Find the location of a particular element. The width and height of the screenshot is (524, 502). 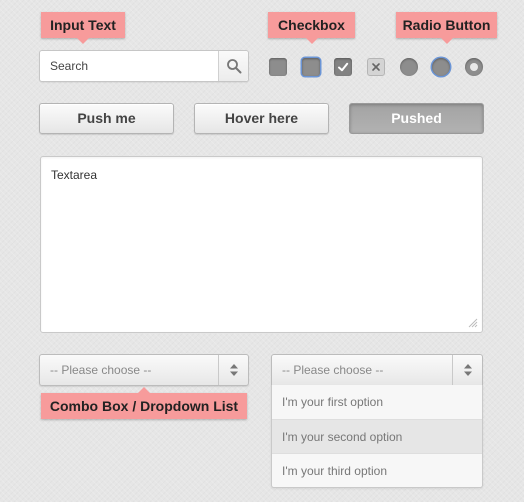

checkbox-checked is located at coordinates (343, 67).